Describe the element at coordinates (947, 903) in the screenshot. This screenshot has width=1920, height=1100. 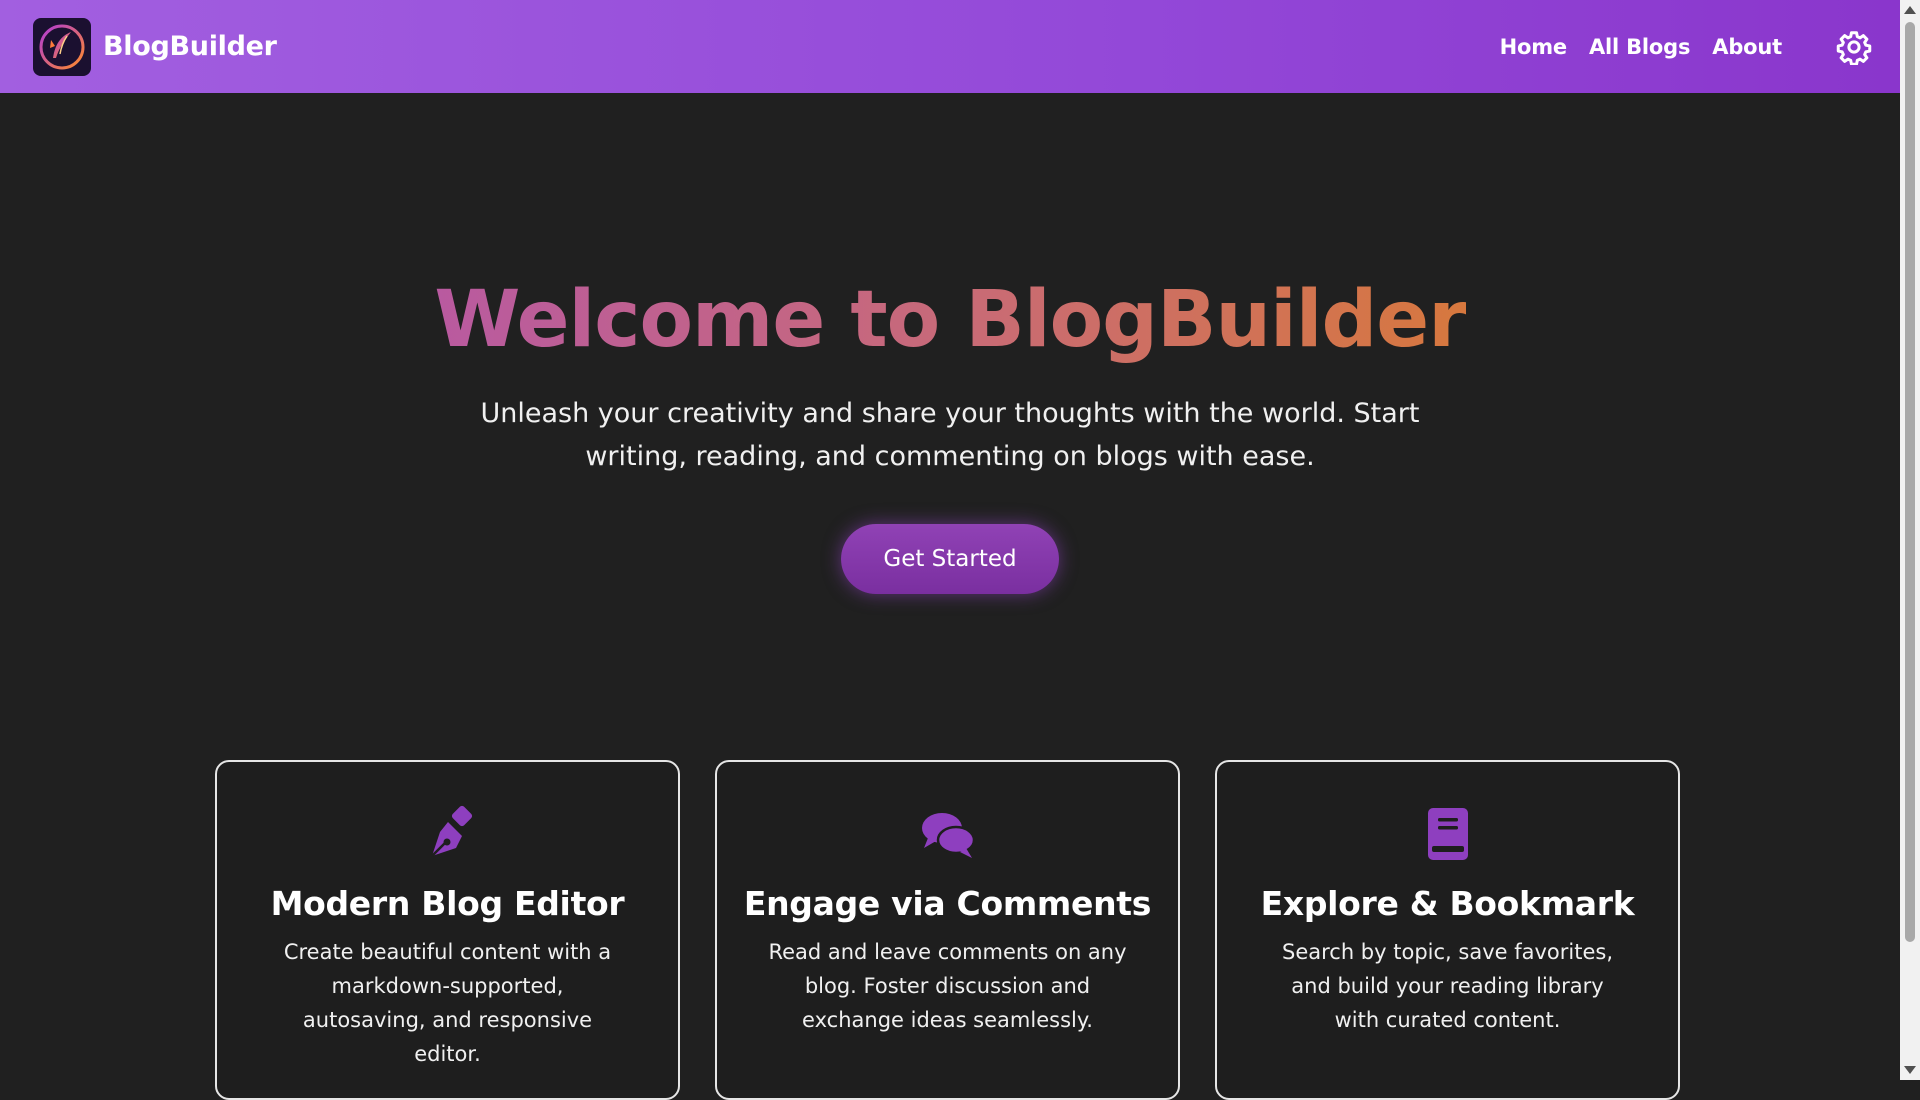
I see `feature-title: Engage via Comments` at that location.